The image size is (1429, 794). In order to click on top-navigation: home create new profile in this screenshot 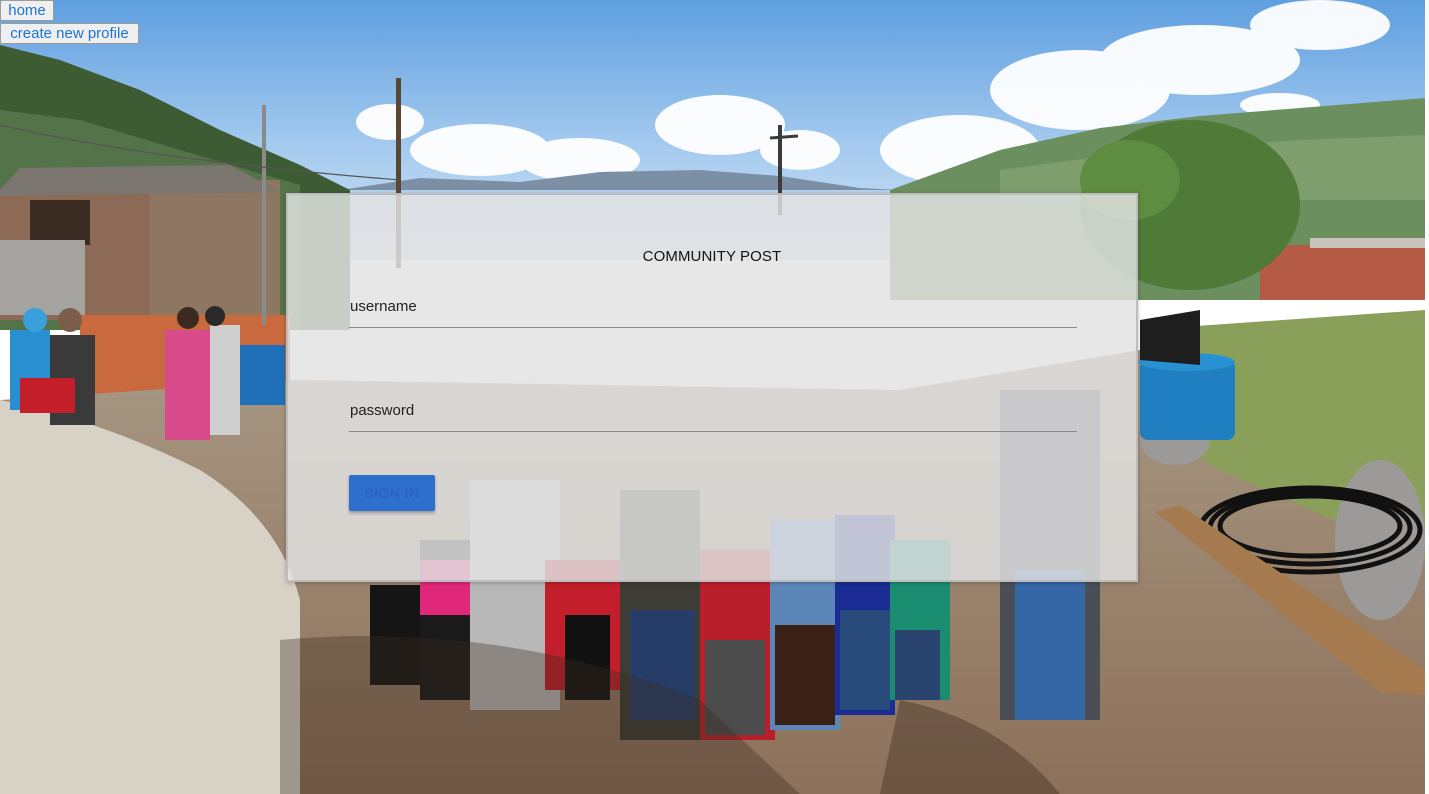, I will do `click(69, 22)`.